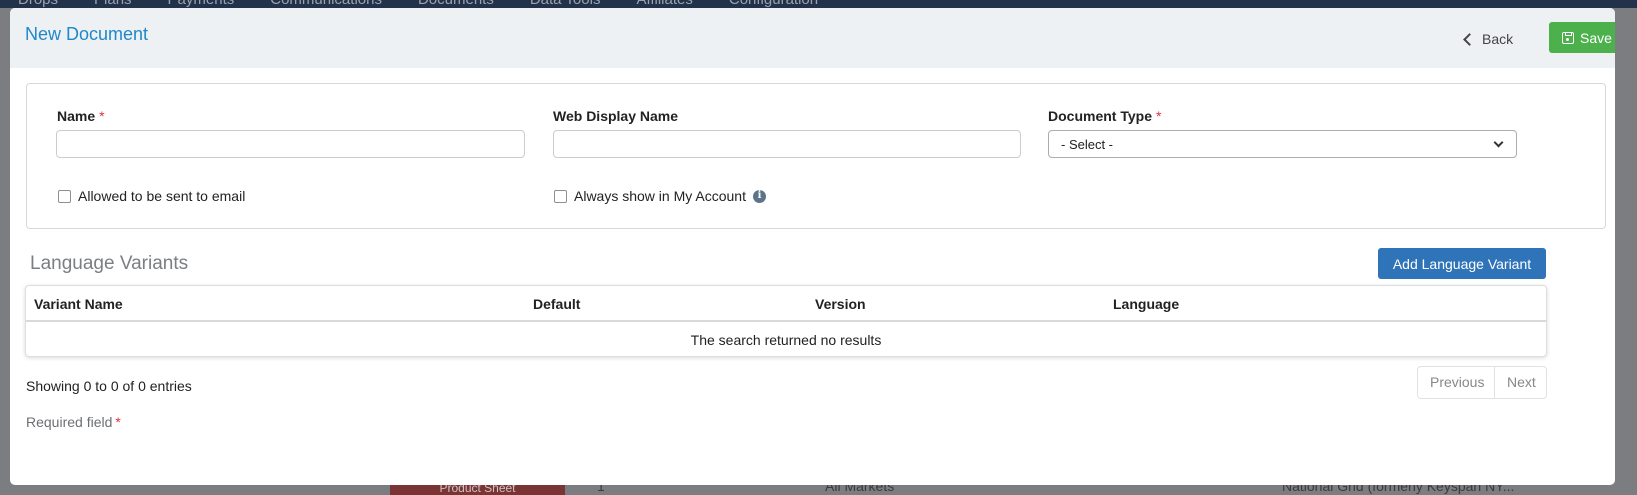 The image size is (1637, 495). I want to click on add-language-variant-button: Add Language Variant, so click(1462, 263).